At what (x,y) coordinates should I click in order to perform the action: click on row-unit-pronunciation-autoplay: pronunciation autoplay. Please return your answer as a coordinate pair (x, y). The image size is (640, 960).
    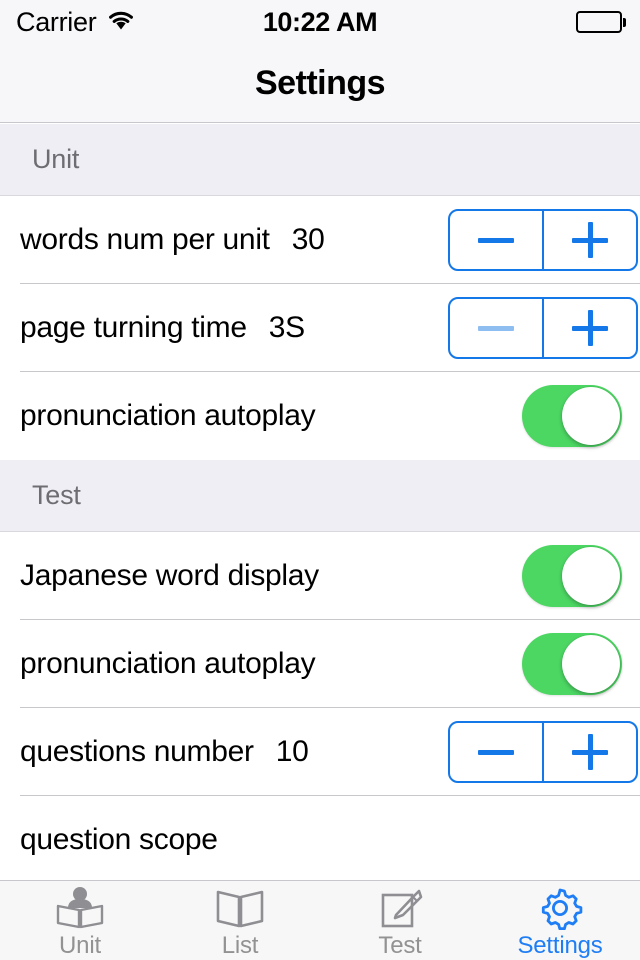
    Looking at the image, I should click on (320, 416).